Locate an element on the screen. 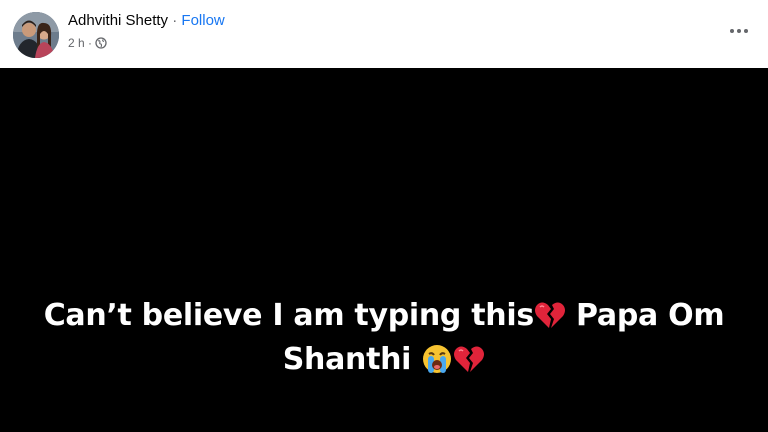 The height and width of the screenshot is (432, 768). avatar-photo is located at coordinates (36, 35).